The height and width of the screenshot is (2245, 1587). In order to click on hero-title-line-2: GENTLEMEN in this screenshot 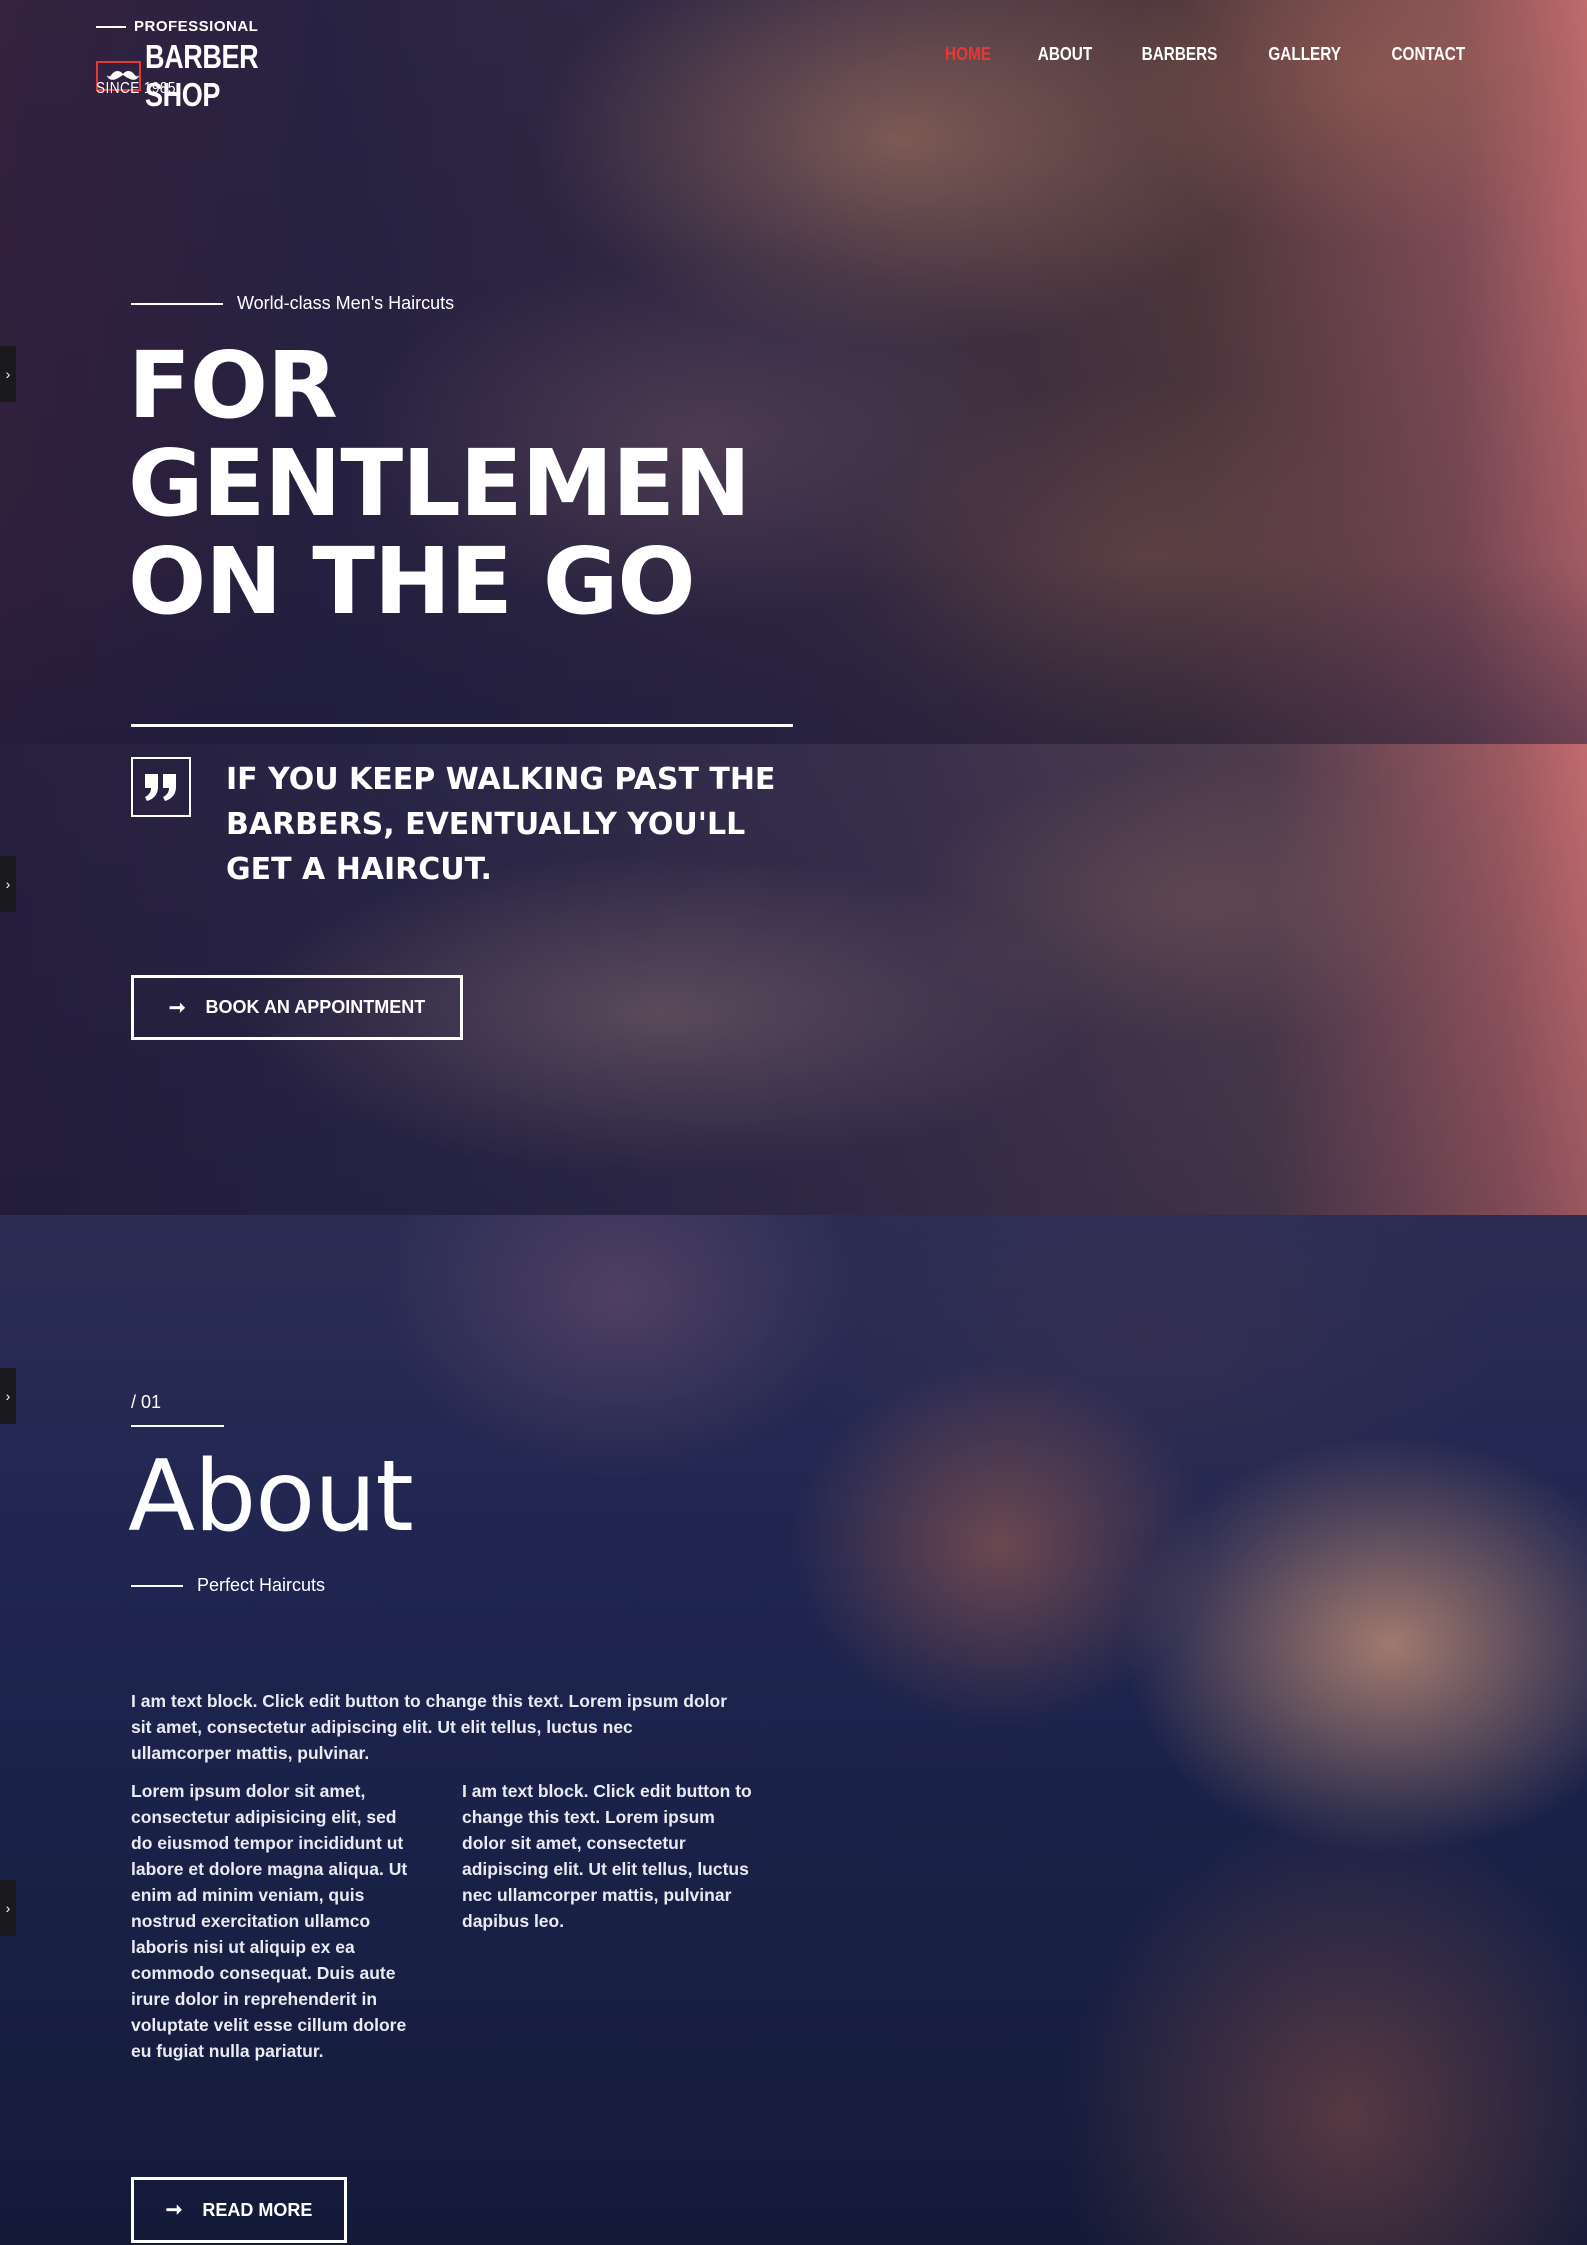, I will do `click(439, 483)`.